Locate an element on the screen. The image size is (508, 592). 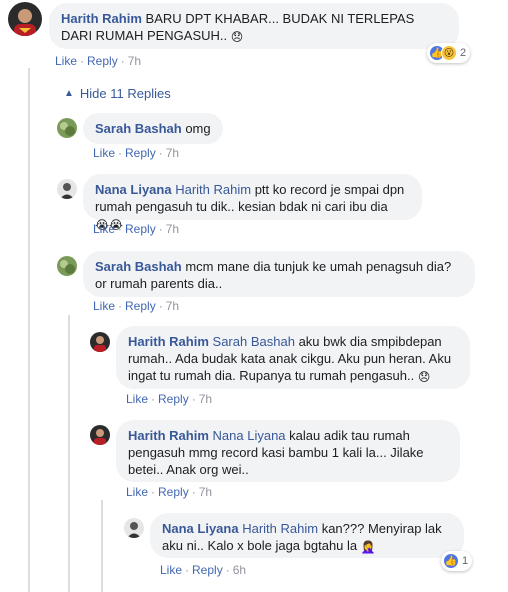
wow-reaction-icon: 😮 is located at coordinates (449, 53).